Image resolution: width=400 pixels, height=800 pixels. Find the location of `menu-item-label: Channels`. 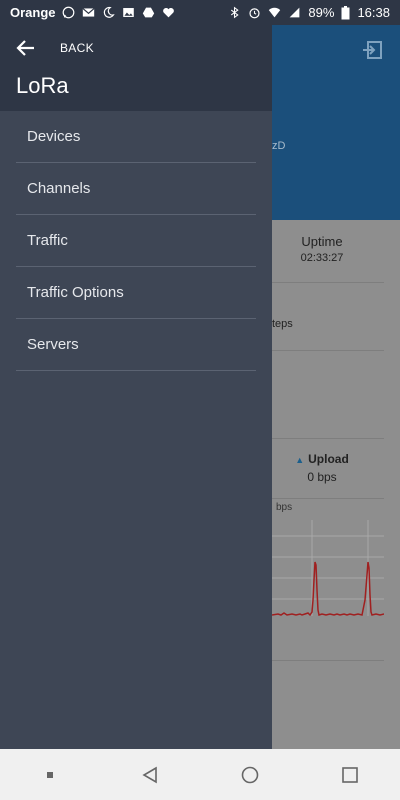

menu-item-label: Channels is located at coordinates (59, 188).